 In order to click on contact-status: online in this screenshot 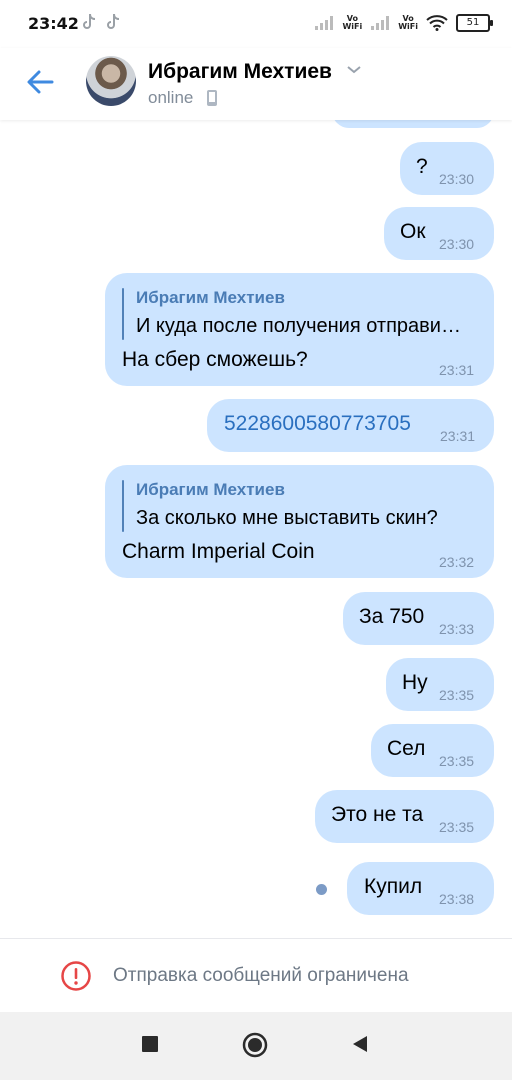, I will do `click(171, 97)`.